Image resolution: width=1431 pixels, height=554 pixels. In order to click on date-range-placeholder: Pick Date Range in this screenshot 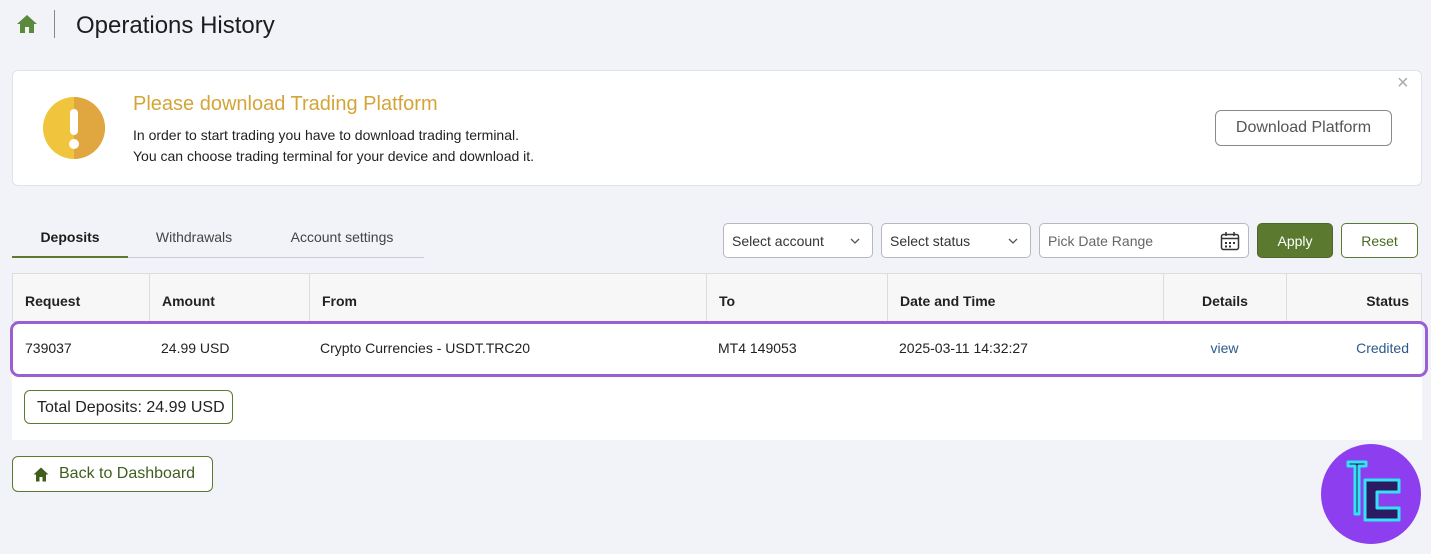, I will do `click(1101, 241)`.